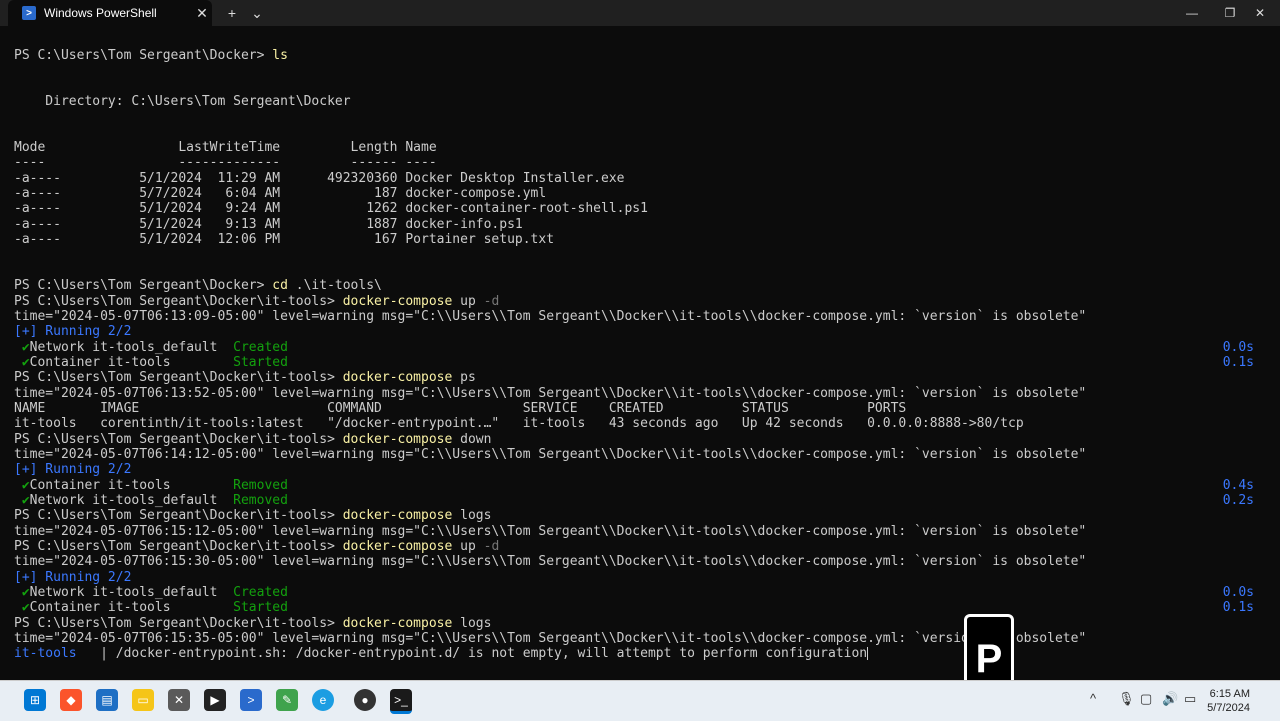 This screenshot has width=1280, height=721. Describe the element at coordinates (1229, 694) in the screenshot. I see `clock-time: 6:15 AM` at that location.